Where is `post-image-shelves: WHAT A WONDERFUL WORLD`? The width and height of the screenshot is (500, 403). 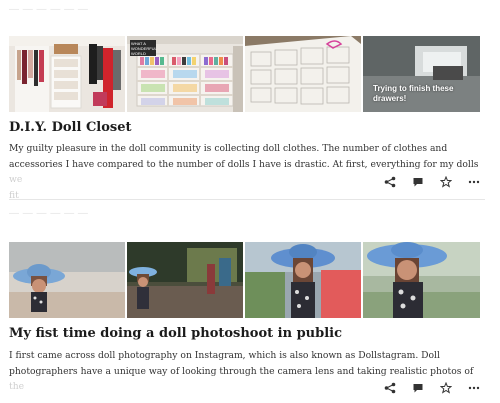
post-image-shelves: WHAT A WONDERFUL WORLD is located at coordinates (185, 74).